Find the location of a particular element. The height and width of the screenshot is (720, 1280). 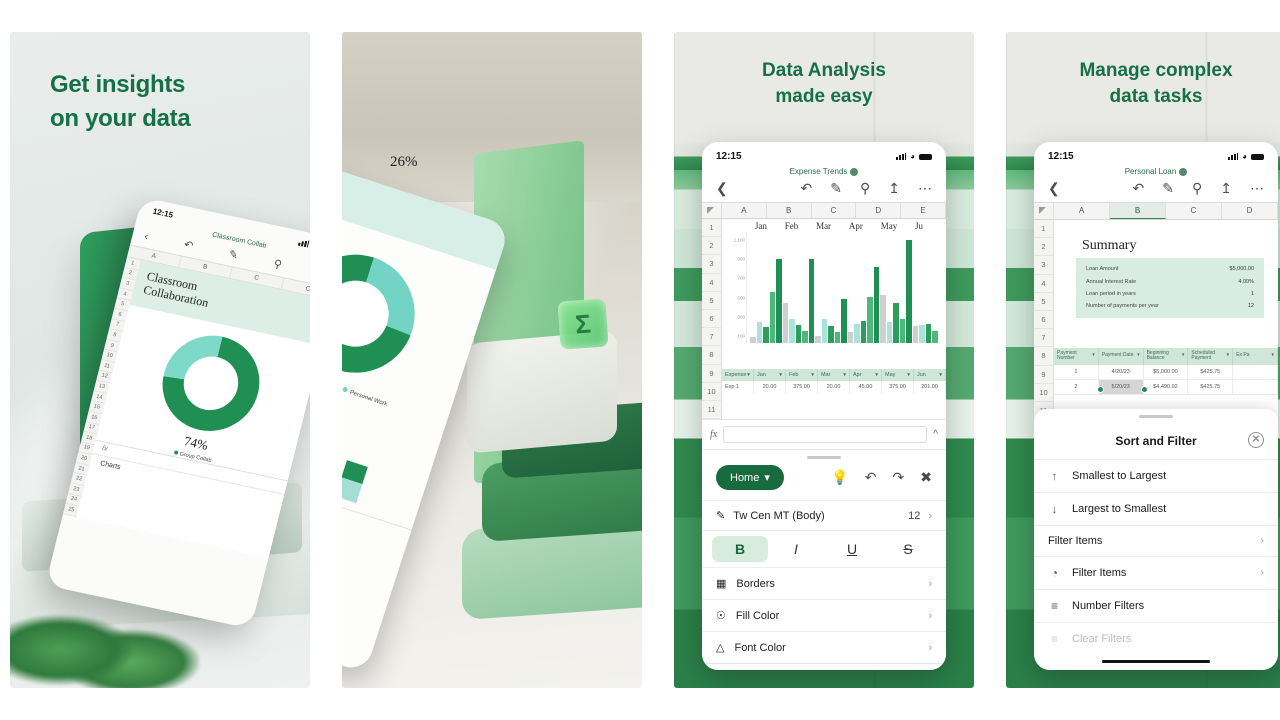

row-header: 2 is located at coordinates (1044, 247).